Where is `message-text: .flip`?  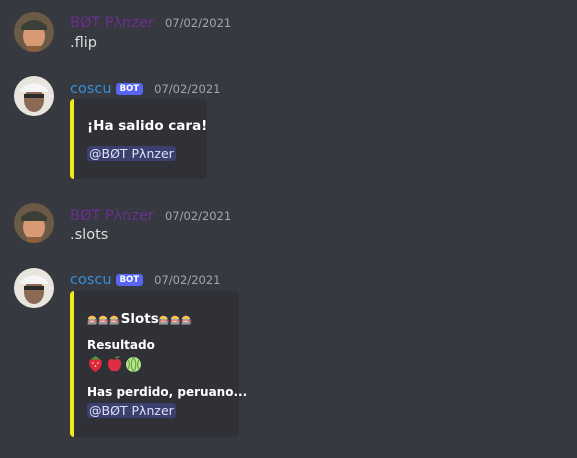
message-text: .flip is located at coordinates (83, 43).